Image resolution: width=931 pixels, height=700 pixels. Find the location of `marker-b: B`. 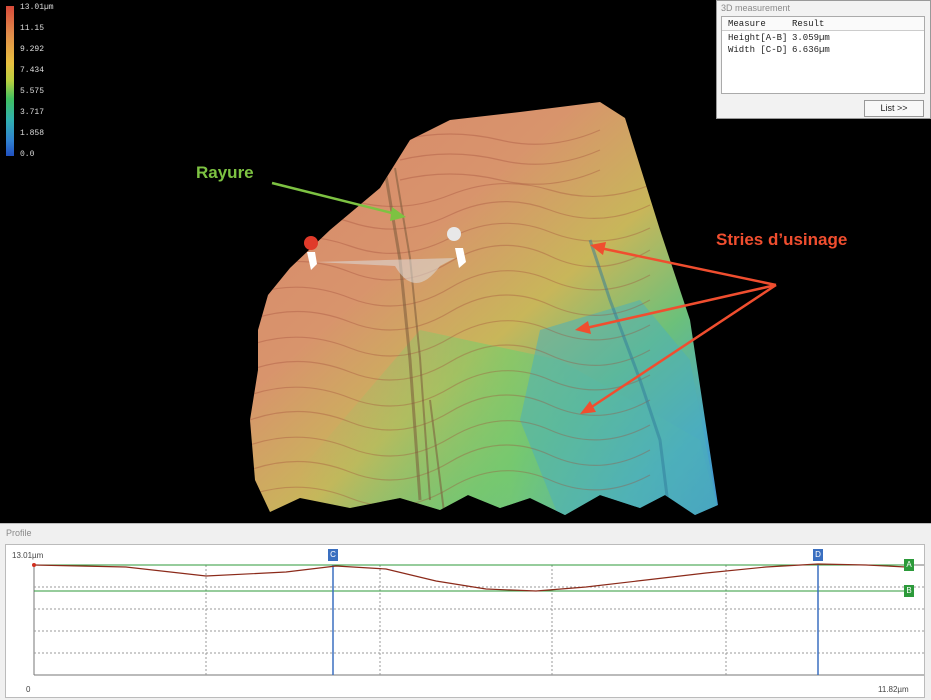

marker-b: B is located at coordinates (909, 591).